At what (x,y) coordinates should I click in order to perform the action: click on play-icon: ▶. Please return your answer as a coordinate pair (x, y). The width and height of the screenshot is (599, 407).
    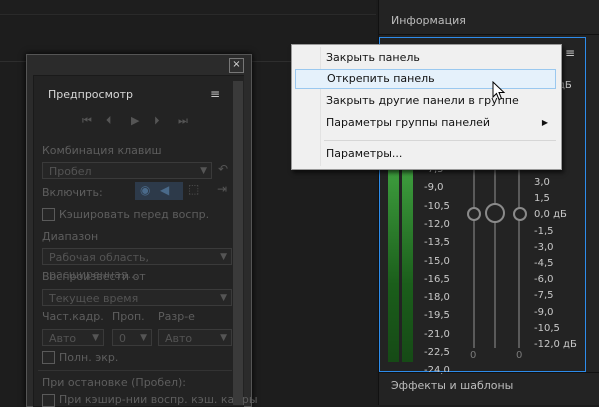
    Looking at the image, I should click on (135, 120).